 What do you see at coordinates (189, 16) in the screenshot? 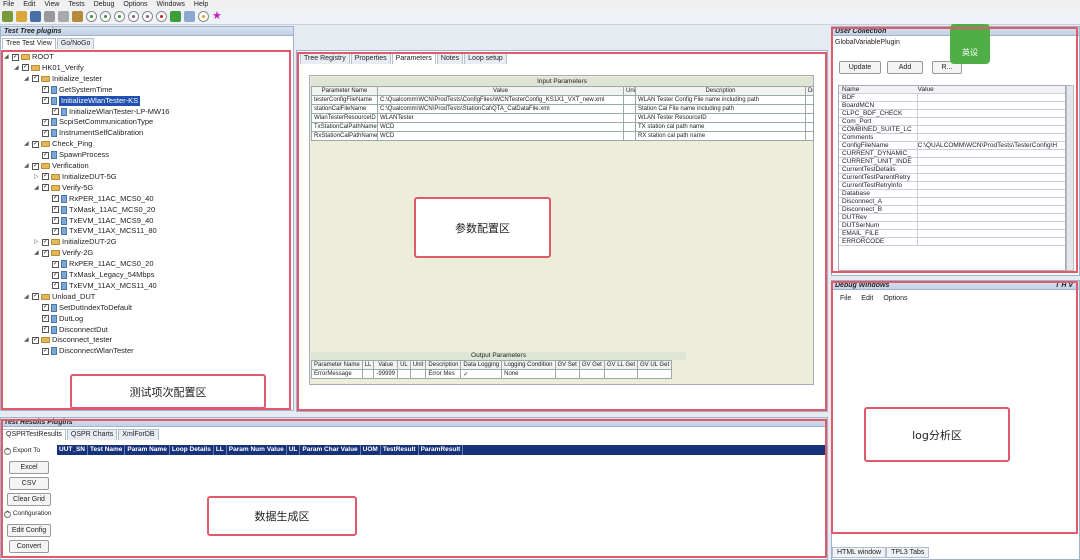
I see `bottle-icon` at bounding box center [189, 16].